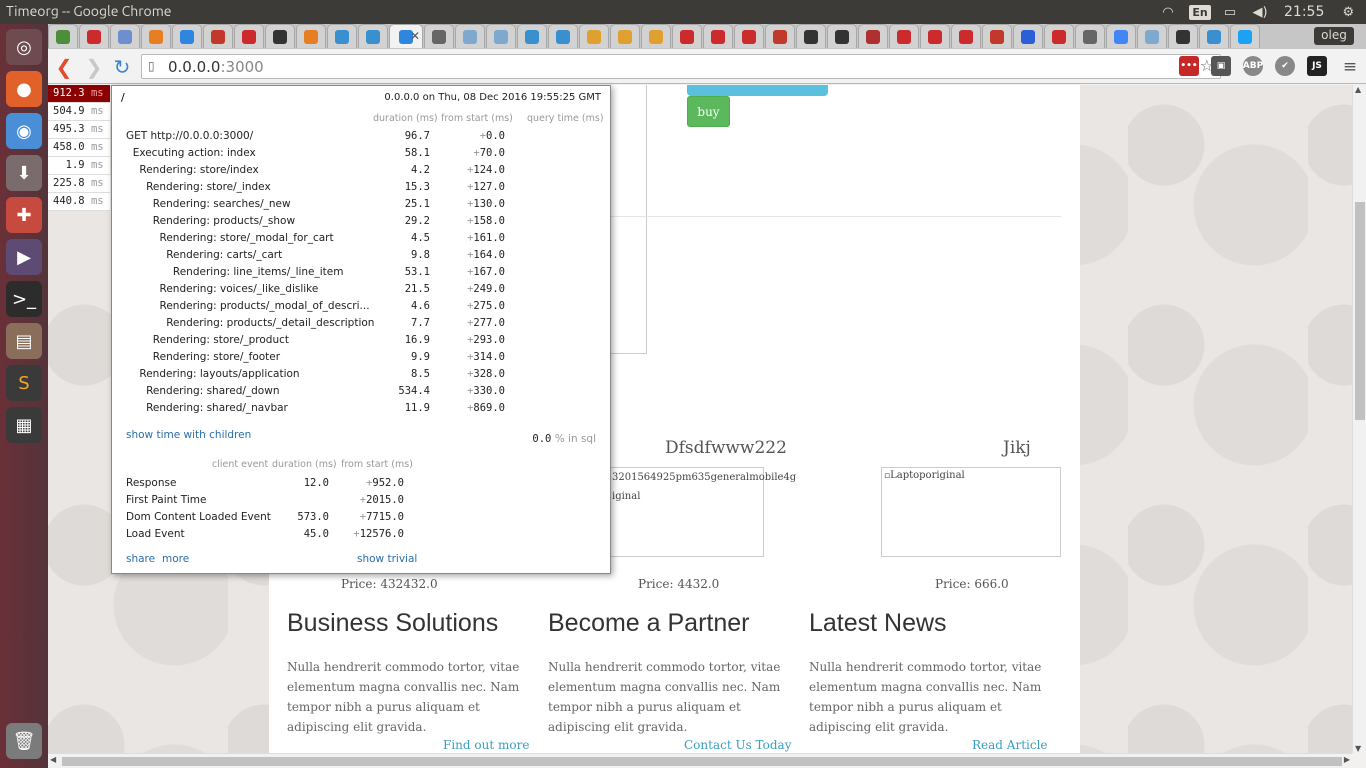  I want to click on chrome-icon: ◉, so click(24, 131).